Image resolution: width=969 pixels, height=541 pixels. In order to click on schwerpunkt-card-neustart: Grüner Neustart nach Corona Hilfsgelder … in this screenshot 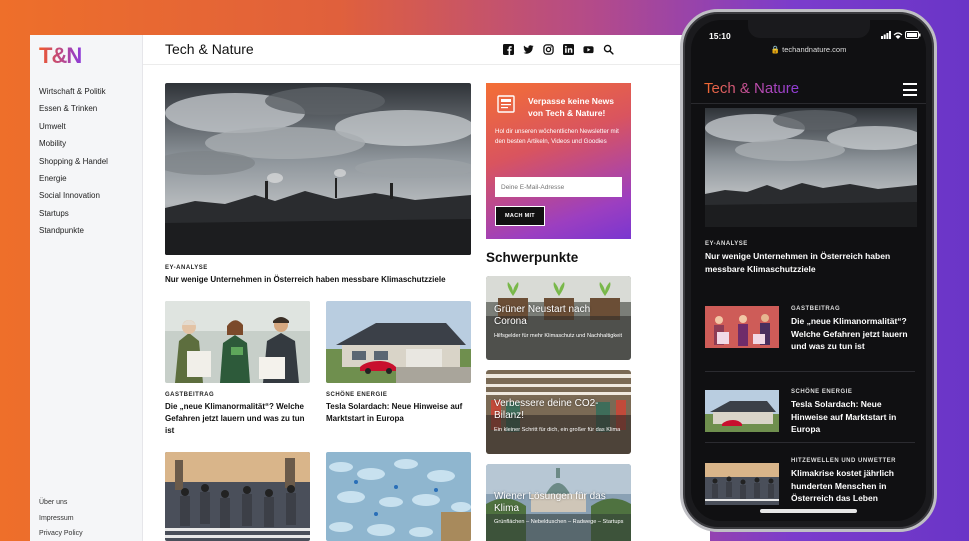, I will do `click(558, 318)`.